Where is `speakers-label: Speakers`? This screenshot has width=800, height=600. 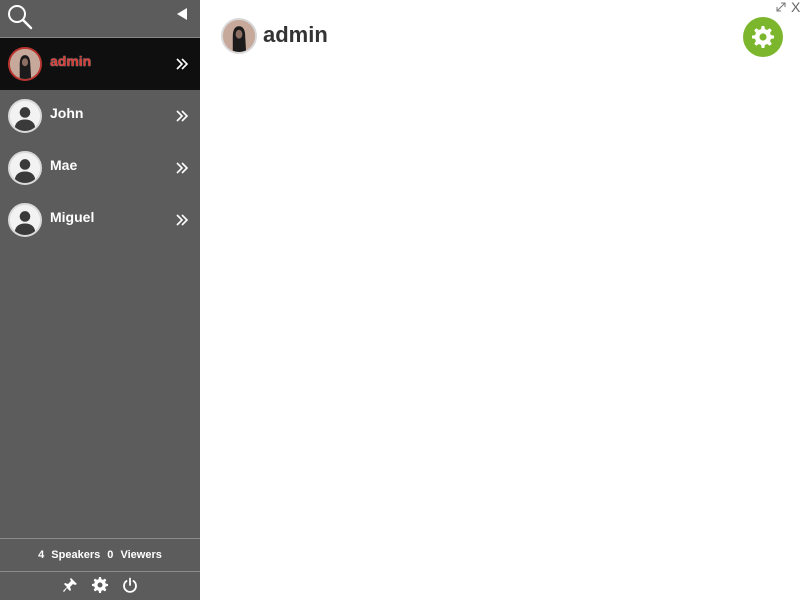
speakers-label: Speakers is located at coordinates (76, 555).